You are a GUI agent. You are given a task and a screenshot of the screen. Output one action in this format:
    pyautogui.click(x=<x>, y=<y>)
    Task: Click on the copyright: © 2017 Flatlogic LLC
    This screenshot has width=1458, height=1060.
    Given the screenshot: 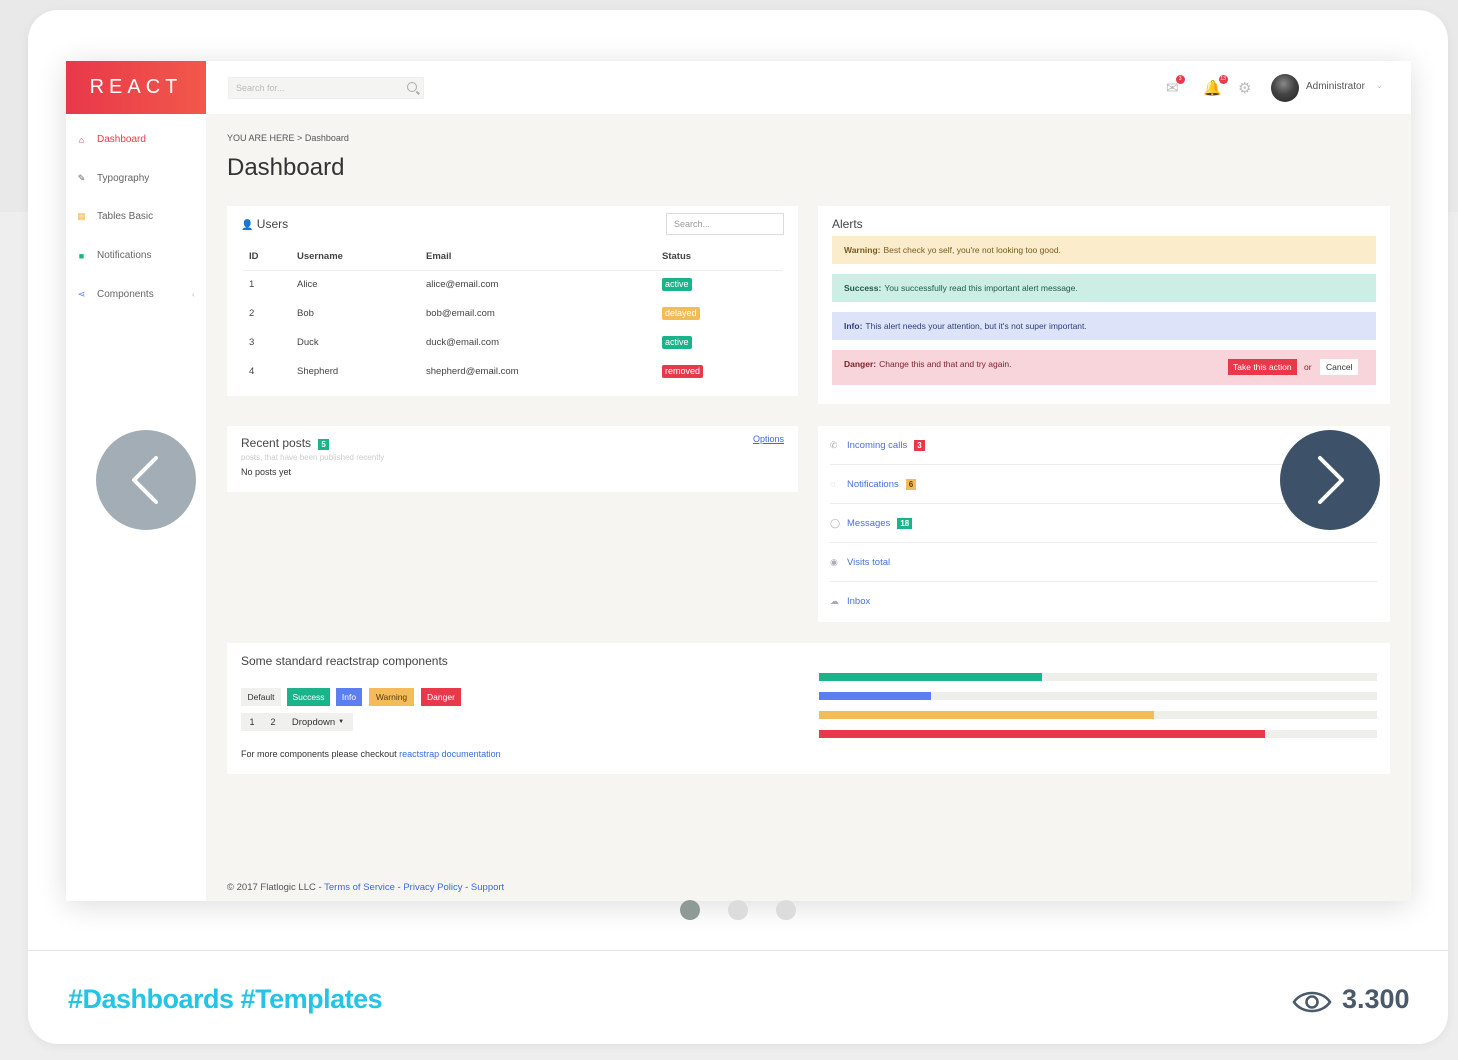 What is the action you would take?
    pyautogui.click(x=271, y=887)
    